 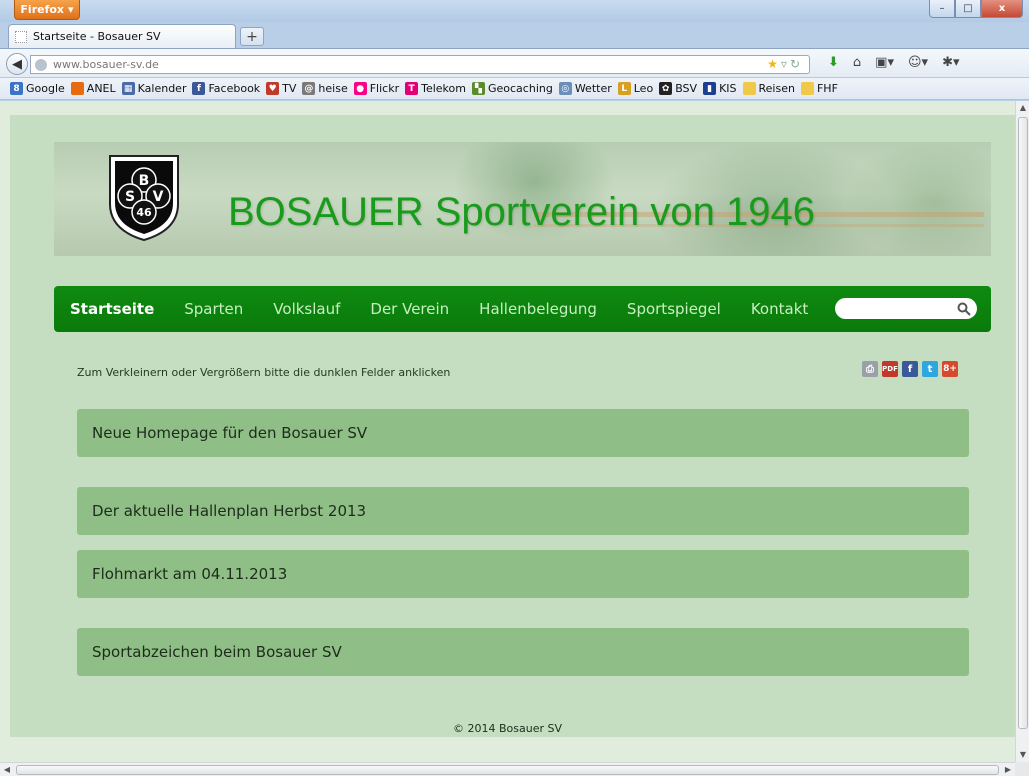 What do you see at coordinates (71, 9) in the screenshot?
I see `dropdown-arrow-icon: ▾` at bounding box center [71, 9].